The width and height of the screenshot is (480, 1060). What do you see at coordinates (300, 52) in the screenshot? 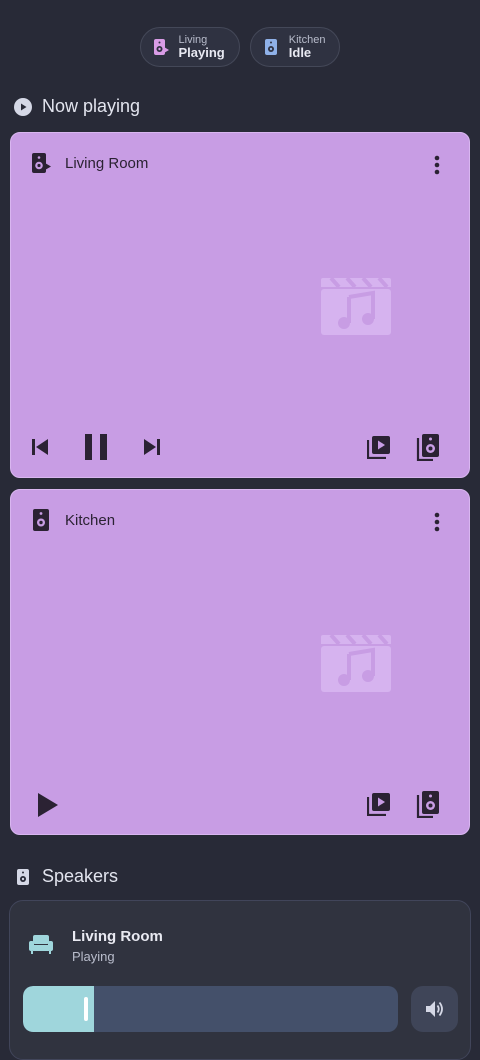
I see `chip-state: Idle` at bounding box center [300, 52].